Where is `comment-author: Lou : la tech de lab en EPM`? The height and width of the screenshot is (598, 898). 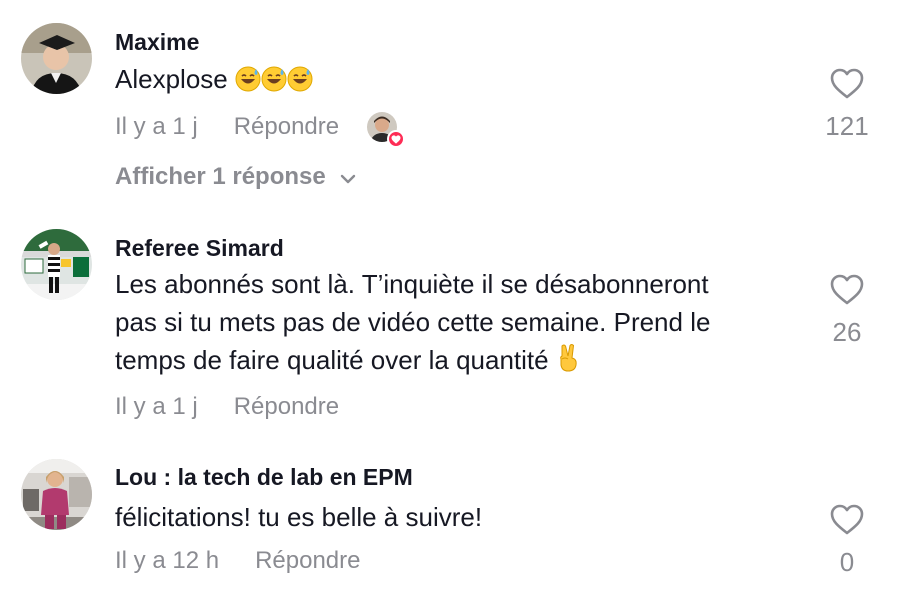
comment-author: Lou : la tech de lab en EPM is located at coordinates (264, 477).